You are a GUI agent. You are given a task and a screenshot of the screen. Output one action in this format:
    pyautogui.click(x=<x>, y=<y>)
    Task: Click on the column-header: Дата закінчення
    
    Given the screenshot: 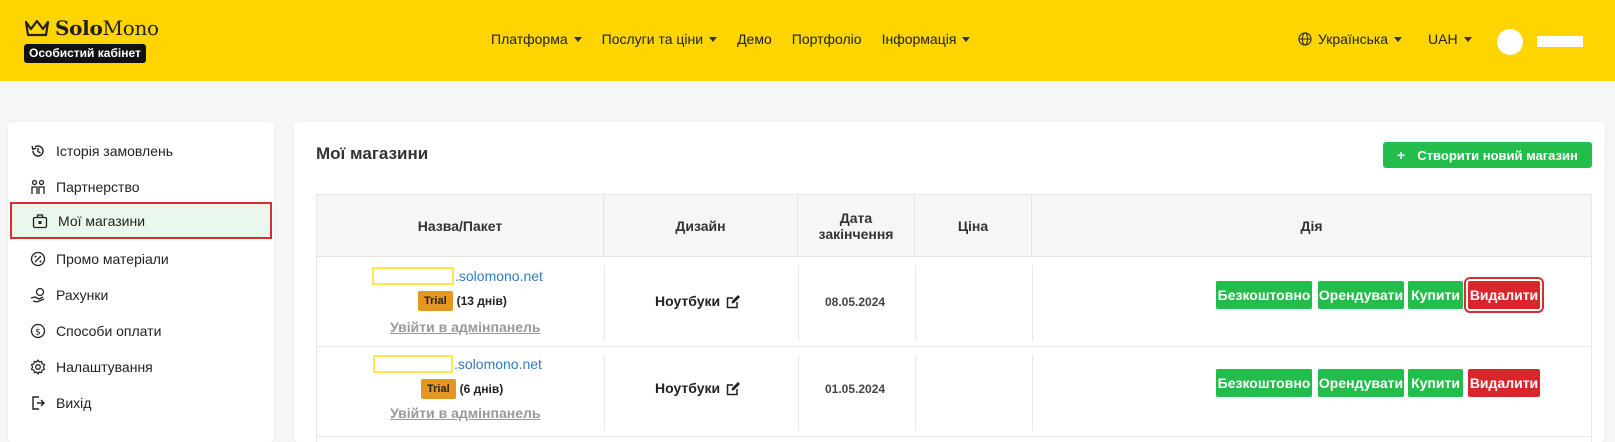 What is the action you would take?
    pyautogui.click(x=856, y=226)
    